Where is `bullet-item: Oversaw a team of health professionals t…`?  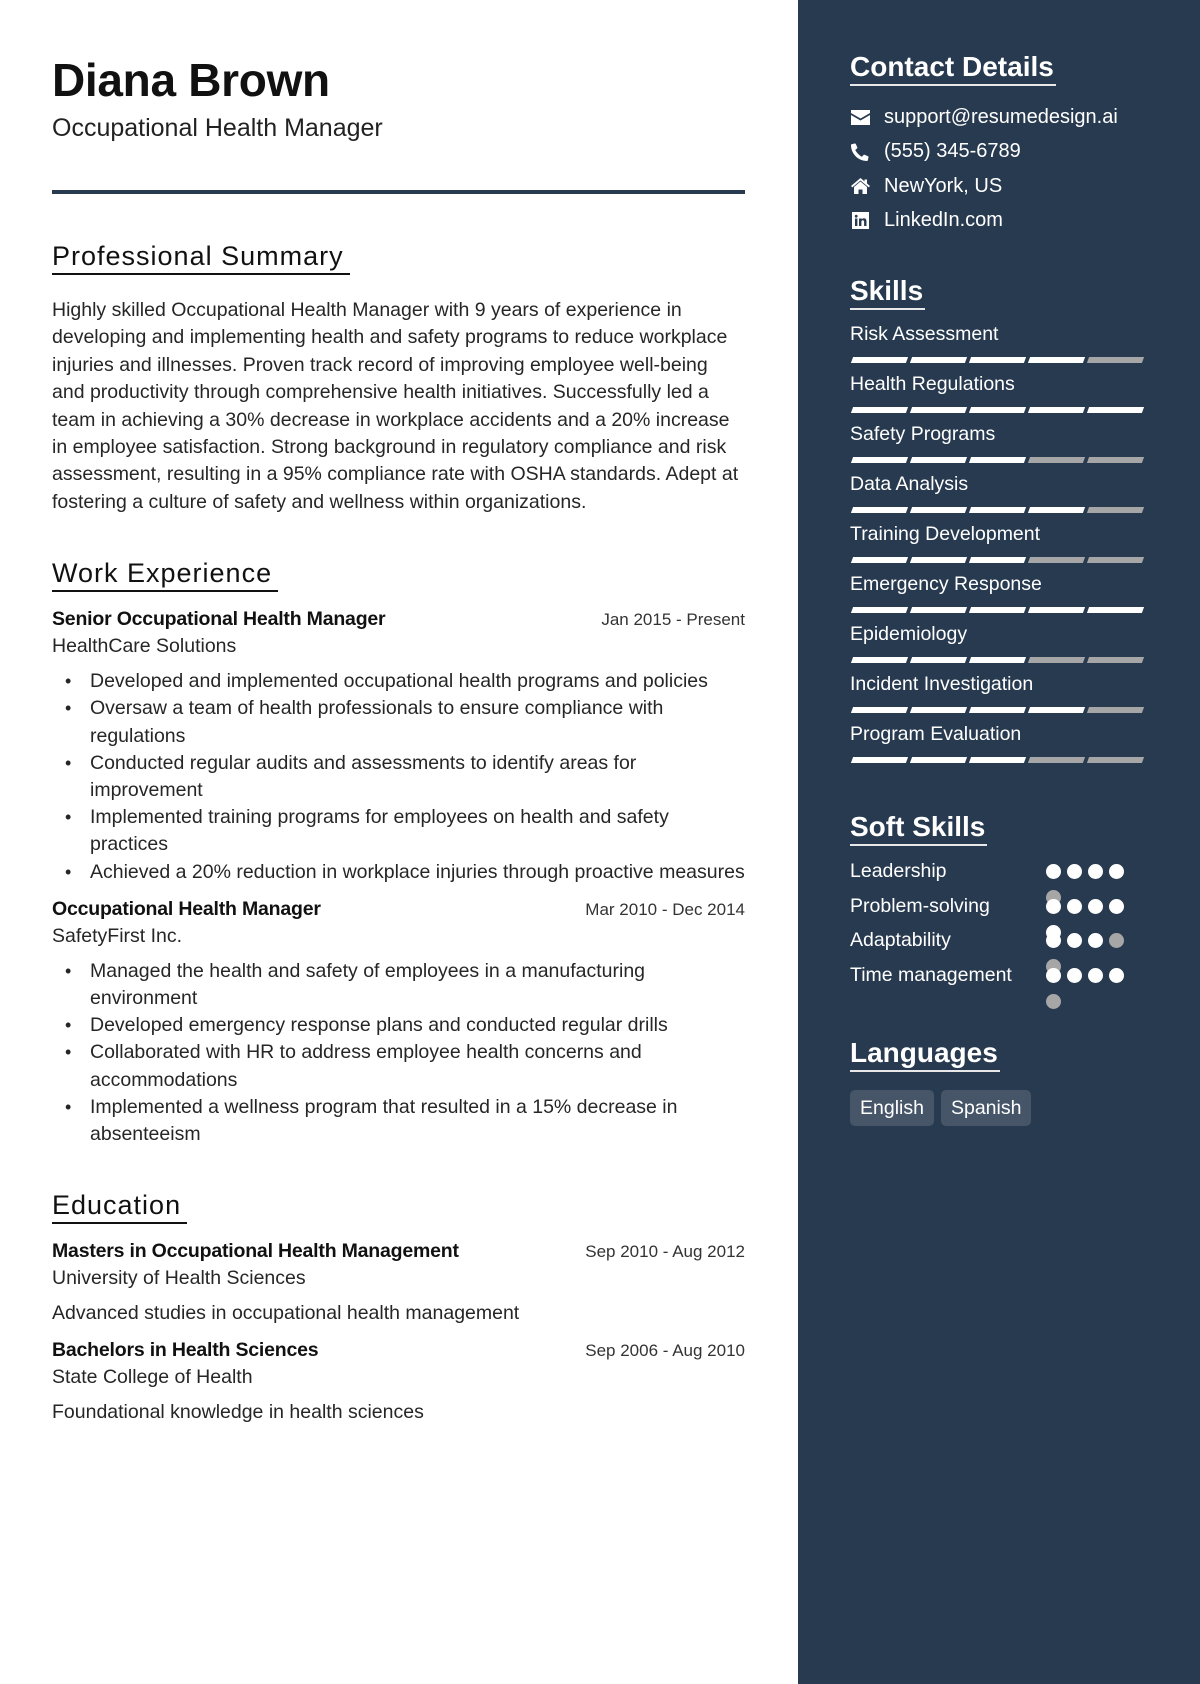
bullet-item: Oversaw a team of health professionals t… is located at coordinates (398, 722).